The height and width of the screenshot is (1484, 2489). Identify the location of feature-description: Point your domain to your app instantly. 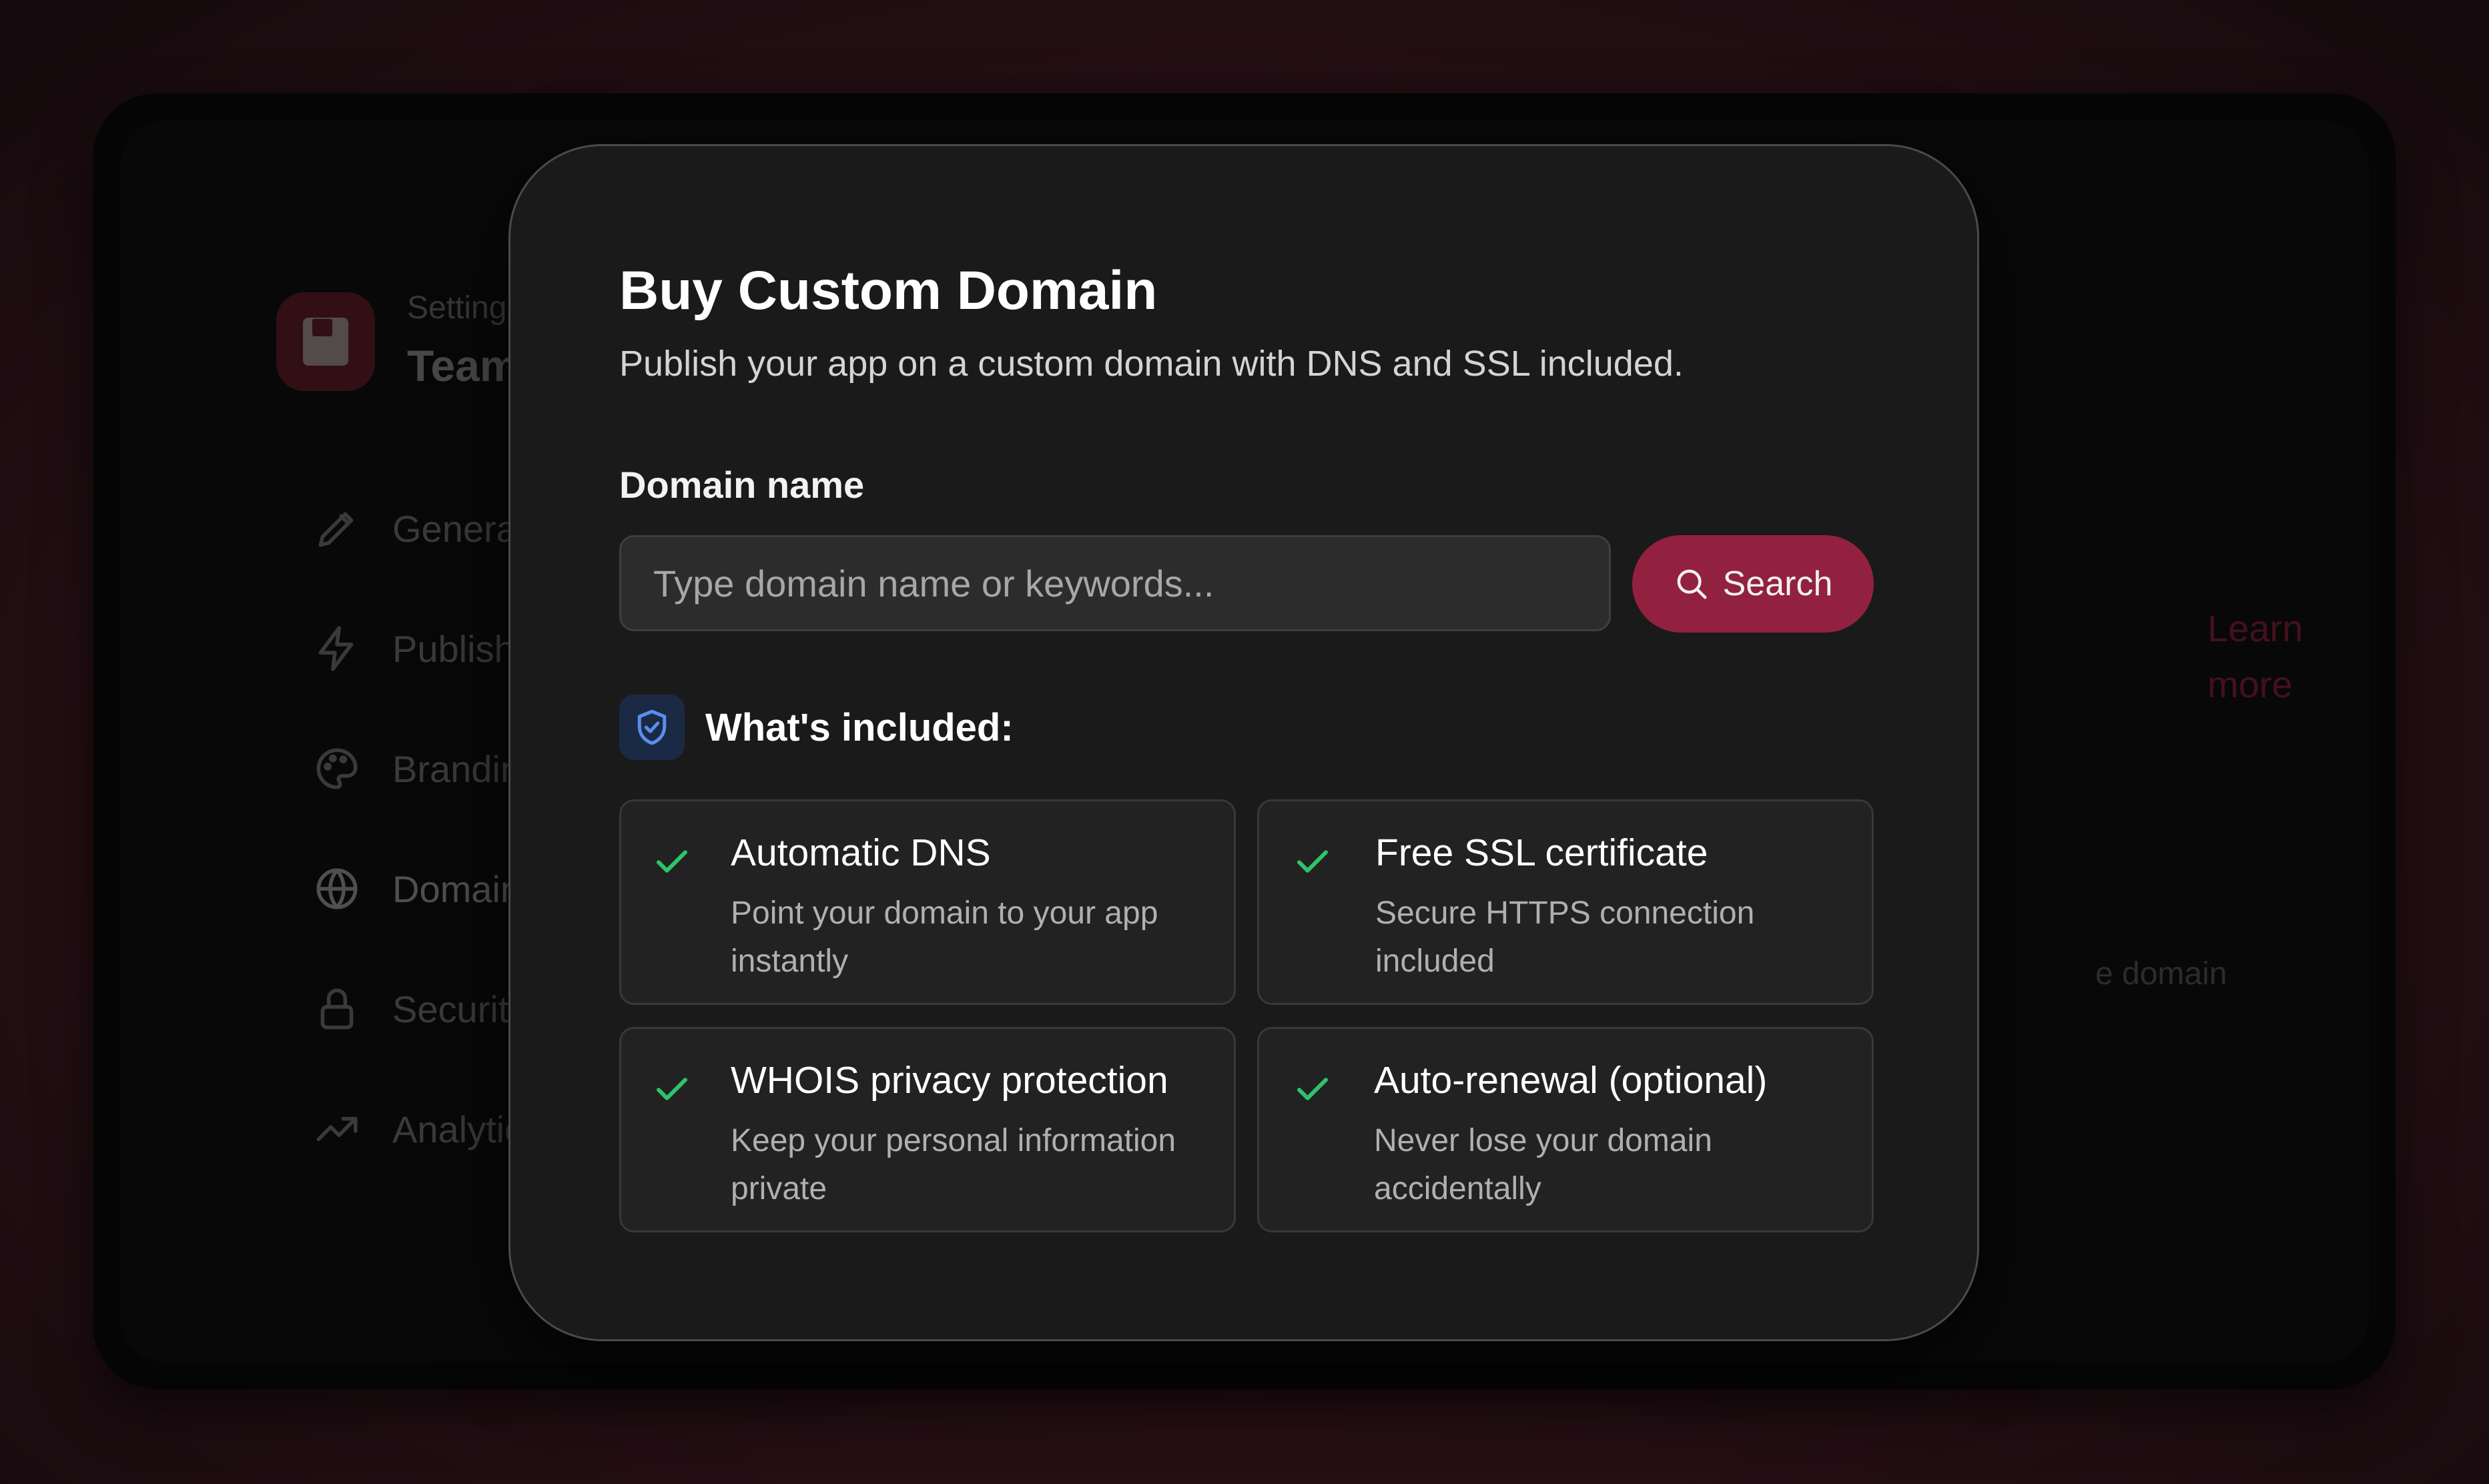
(944, 937).